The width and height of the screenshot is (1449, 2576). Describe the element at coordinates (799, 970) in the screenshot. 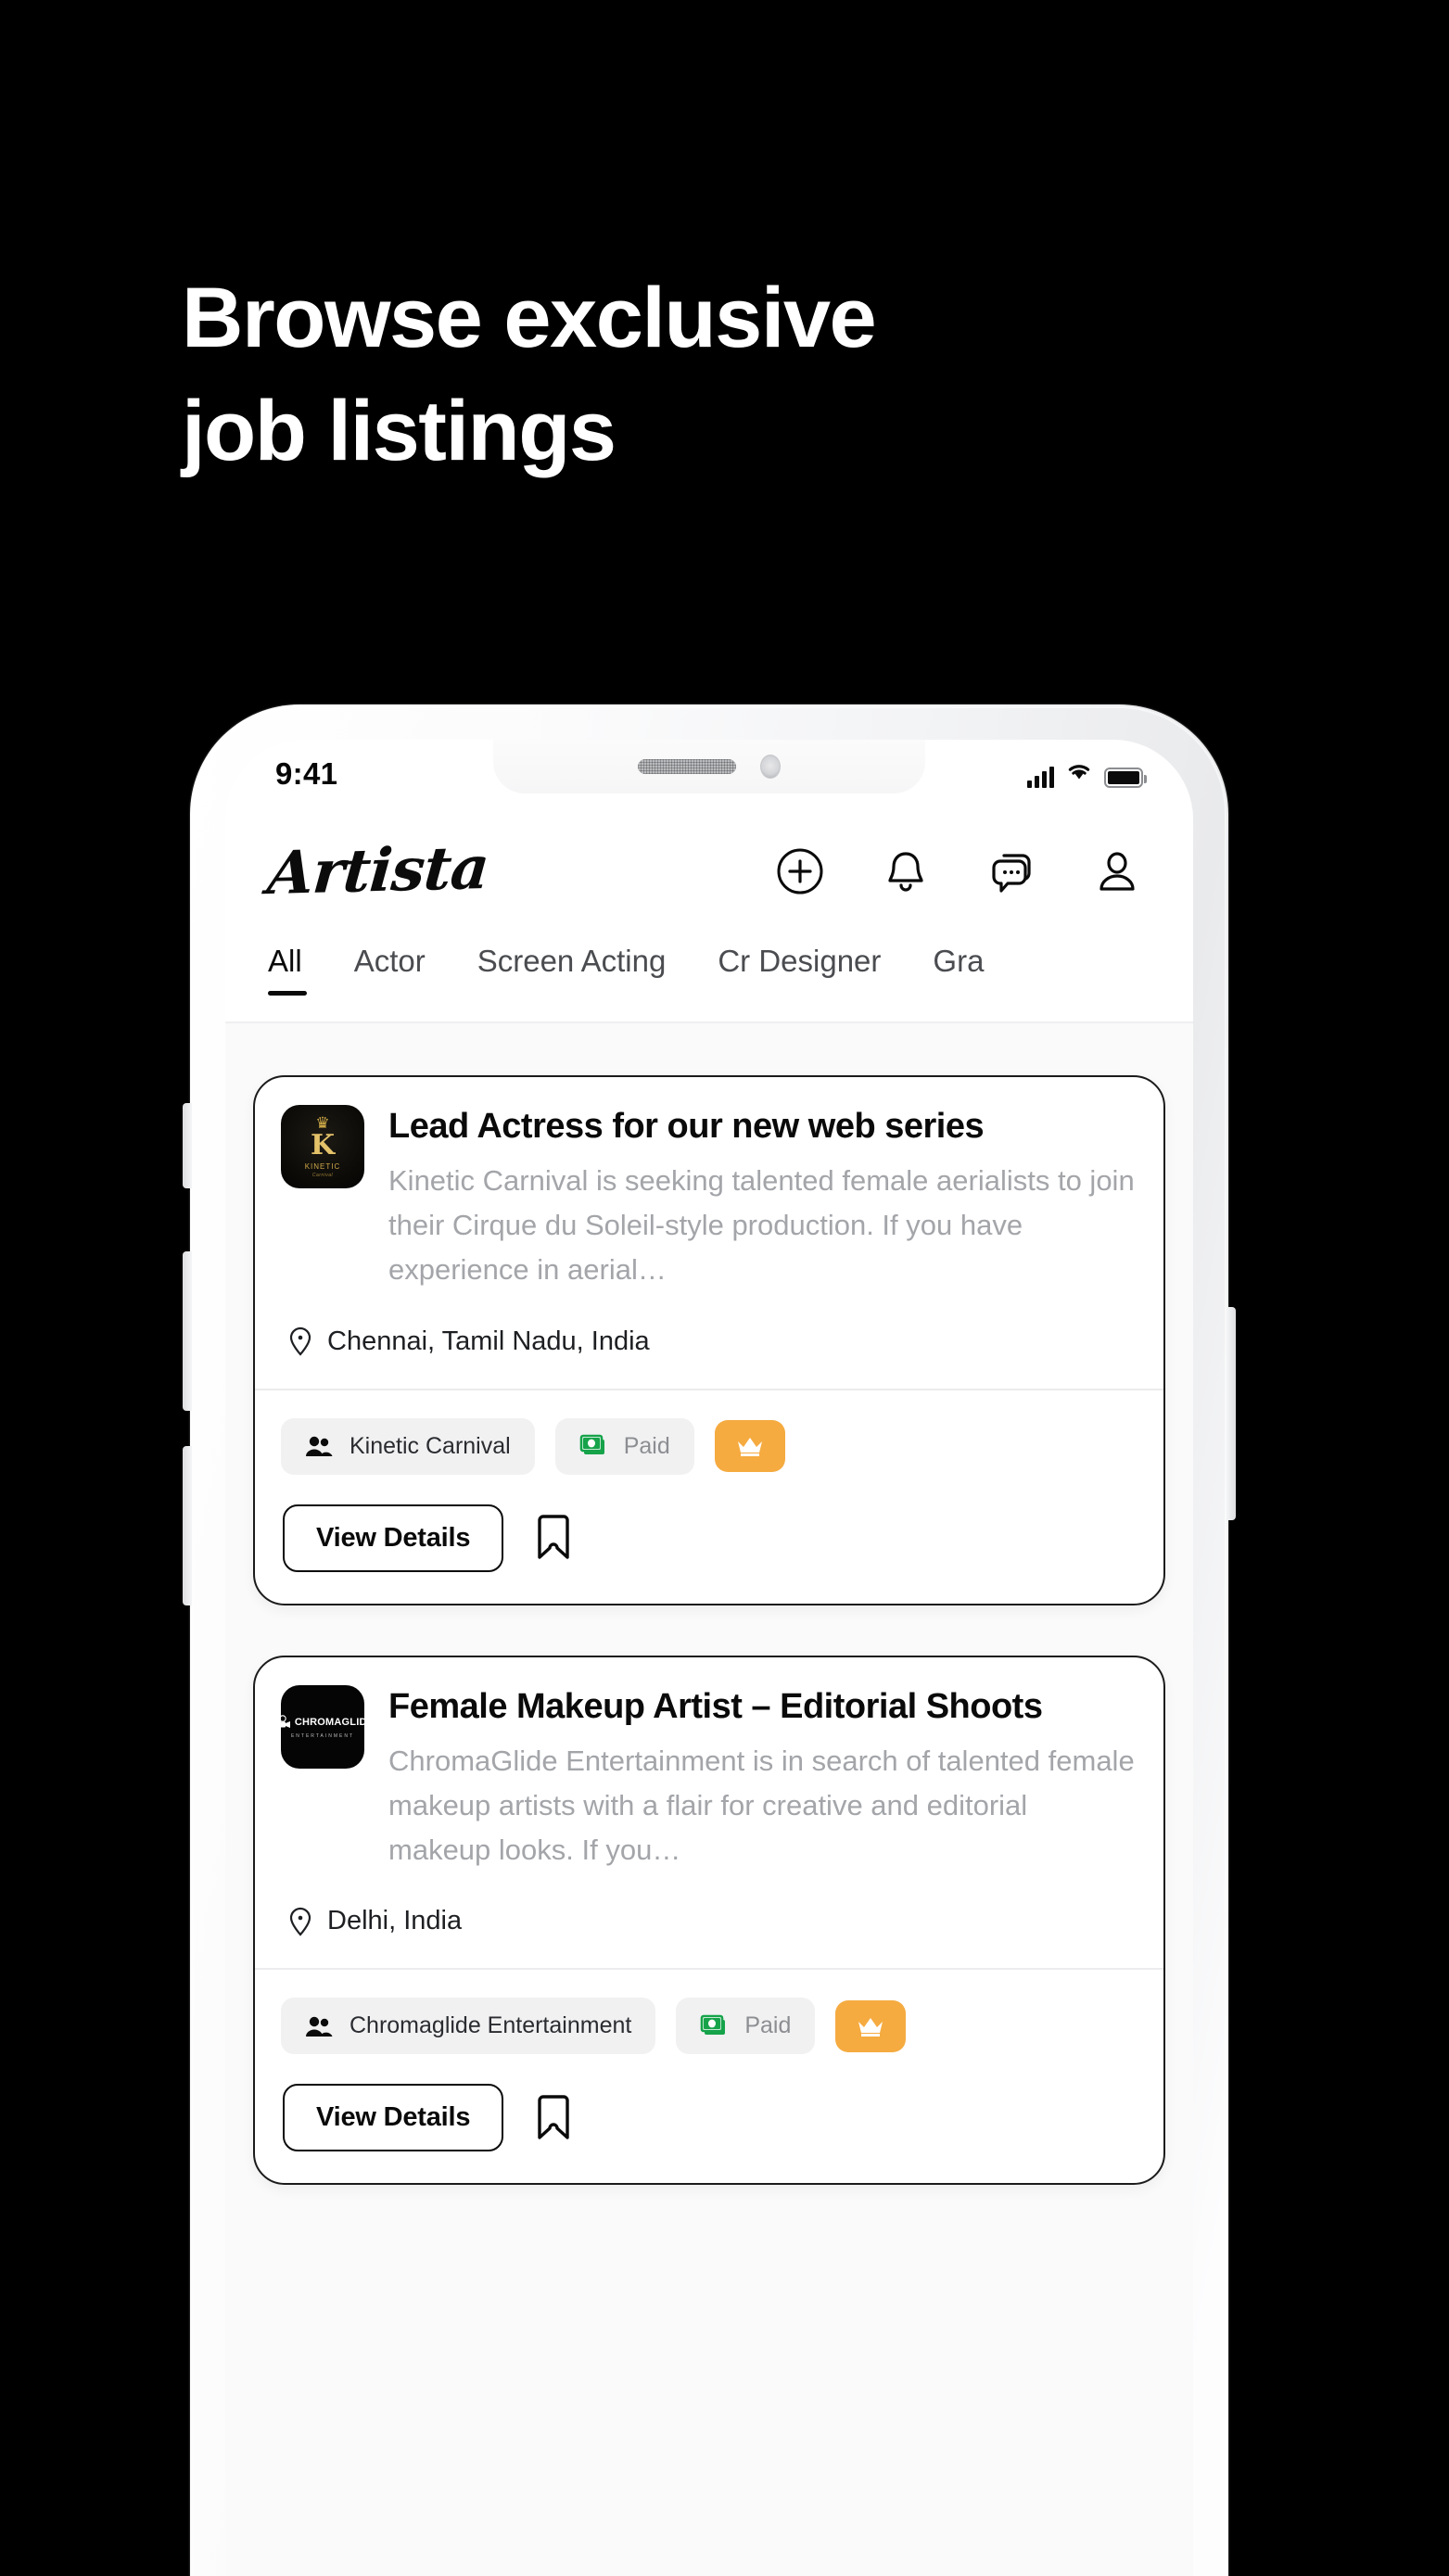

I see `tab-cr-designer: Cr Designer` at that location.